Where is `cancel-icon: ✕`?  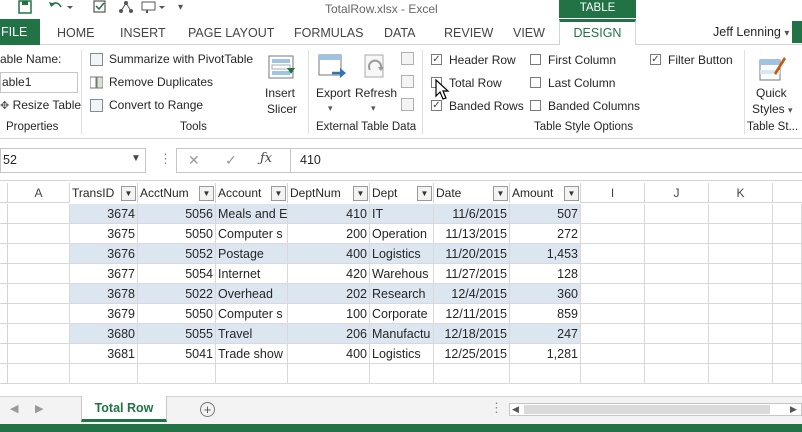 cancel-icon: ✕ is located at coordinates (194, 160).